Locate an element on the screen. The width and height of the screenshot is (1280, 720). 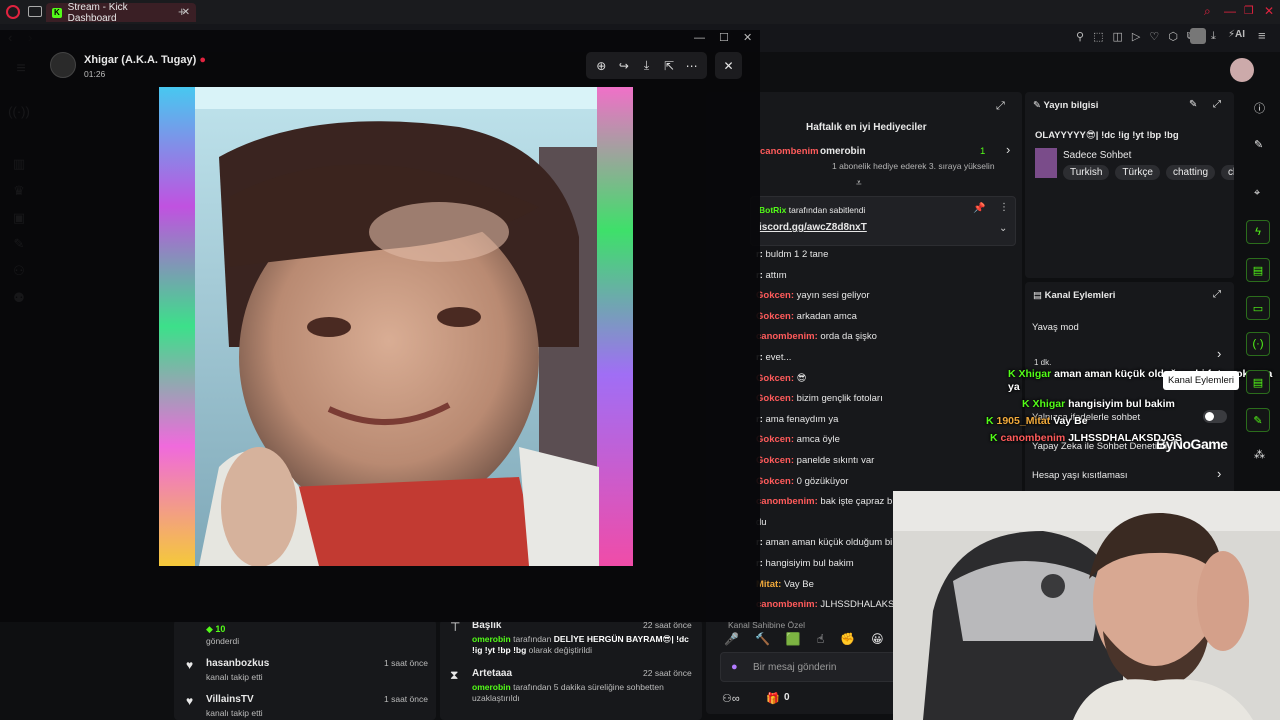
users-icon: ⚇∞ is located at coordinates (731, 698).